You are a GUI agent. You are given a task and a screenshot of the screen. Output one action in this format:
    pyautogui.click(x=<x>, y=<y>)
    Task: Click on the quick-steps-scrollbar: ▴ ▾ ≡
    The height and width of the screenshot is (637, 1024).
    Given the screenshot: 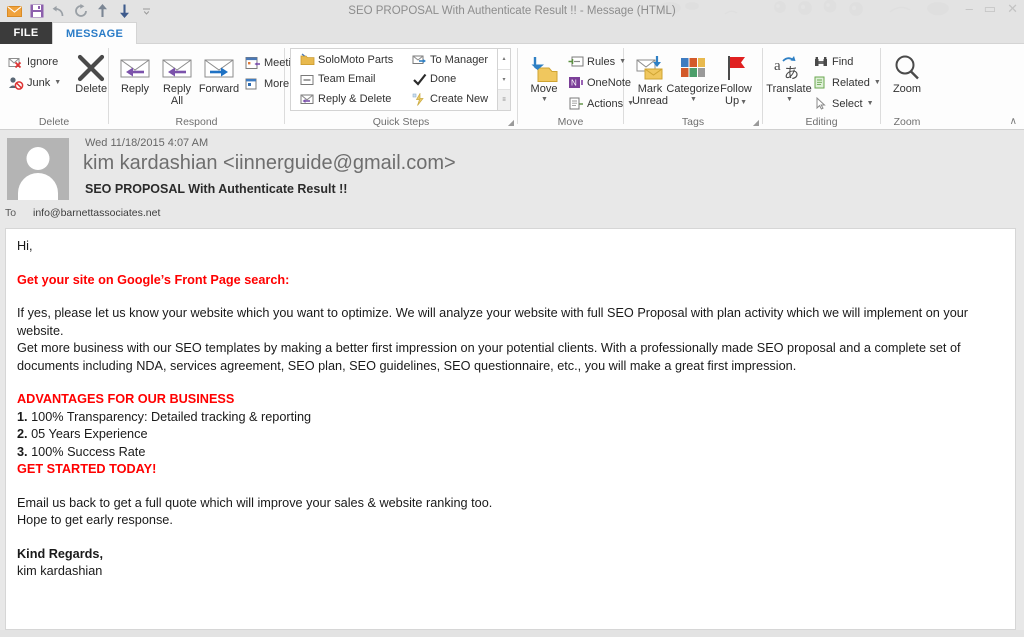 What is the action you would take?
    pyautogui.click(x=503, y=80)
    